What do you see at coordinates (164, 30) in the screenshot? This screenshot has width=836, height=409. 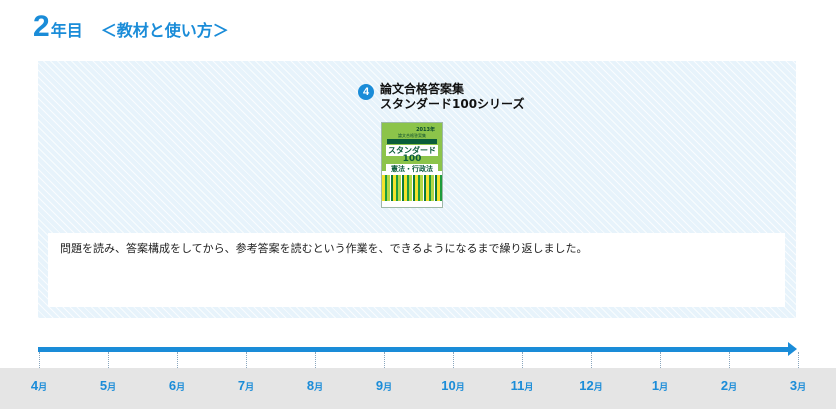 I see `section-subtitle: ＜教材と使い方＞` at bounding box center [164, 30].